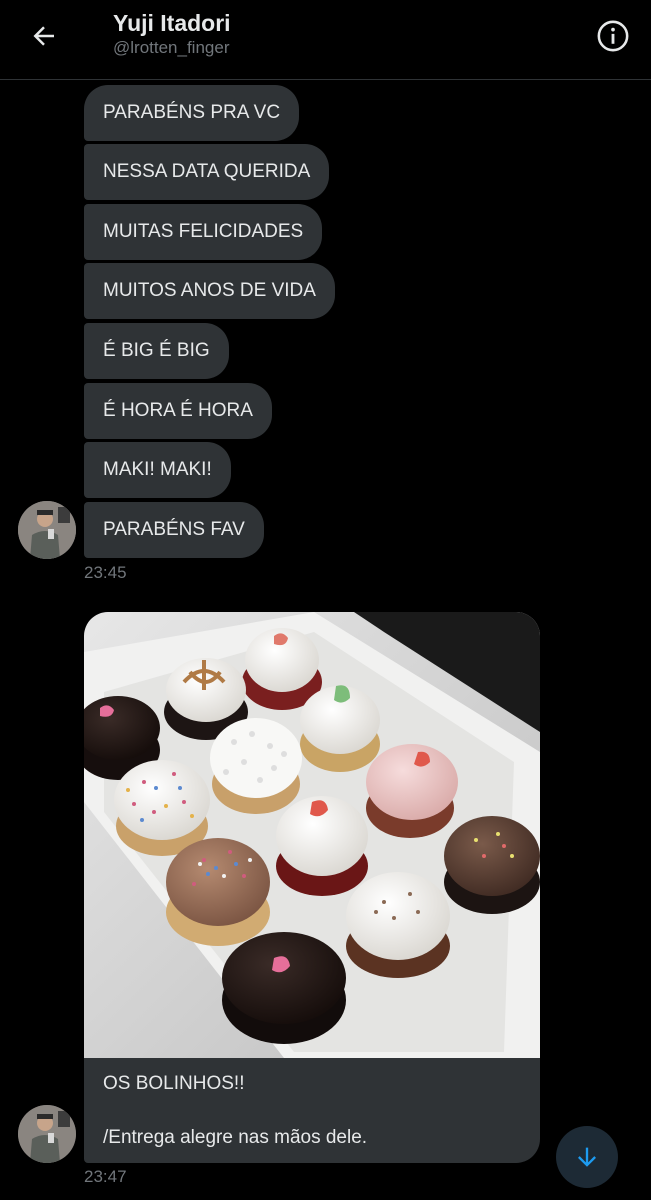 The width and height of the screenshot is (651, 1200). I want to click on info-icon, so click(613, 36).